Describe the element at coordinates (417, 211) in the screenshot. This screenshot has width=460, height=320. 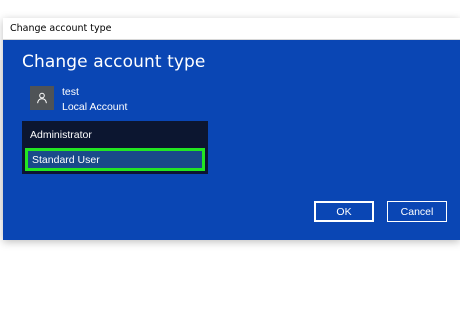
I see `cancel-button: Cancel` at that location.